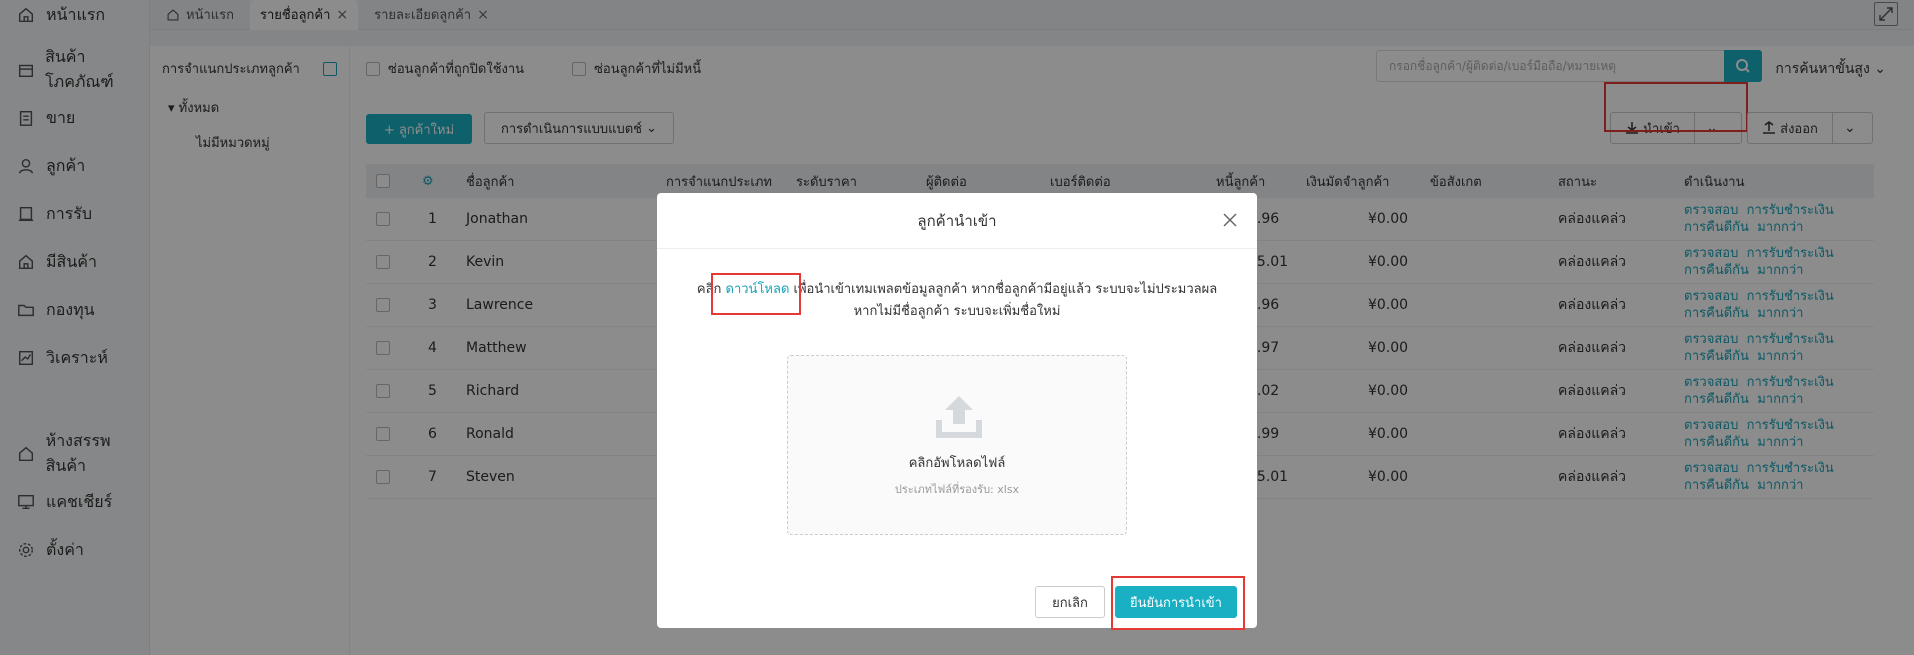 Image resolution: width=1914 pixels, height=655 pixels. I want to click on close-icon, so click(1230, 220).